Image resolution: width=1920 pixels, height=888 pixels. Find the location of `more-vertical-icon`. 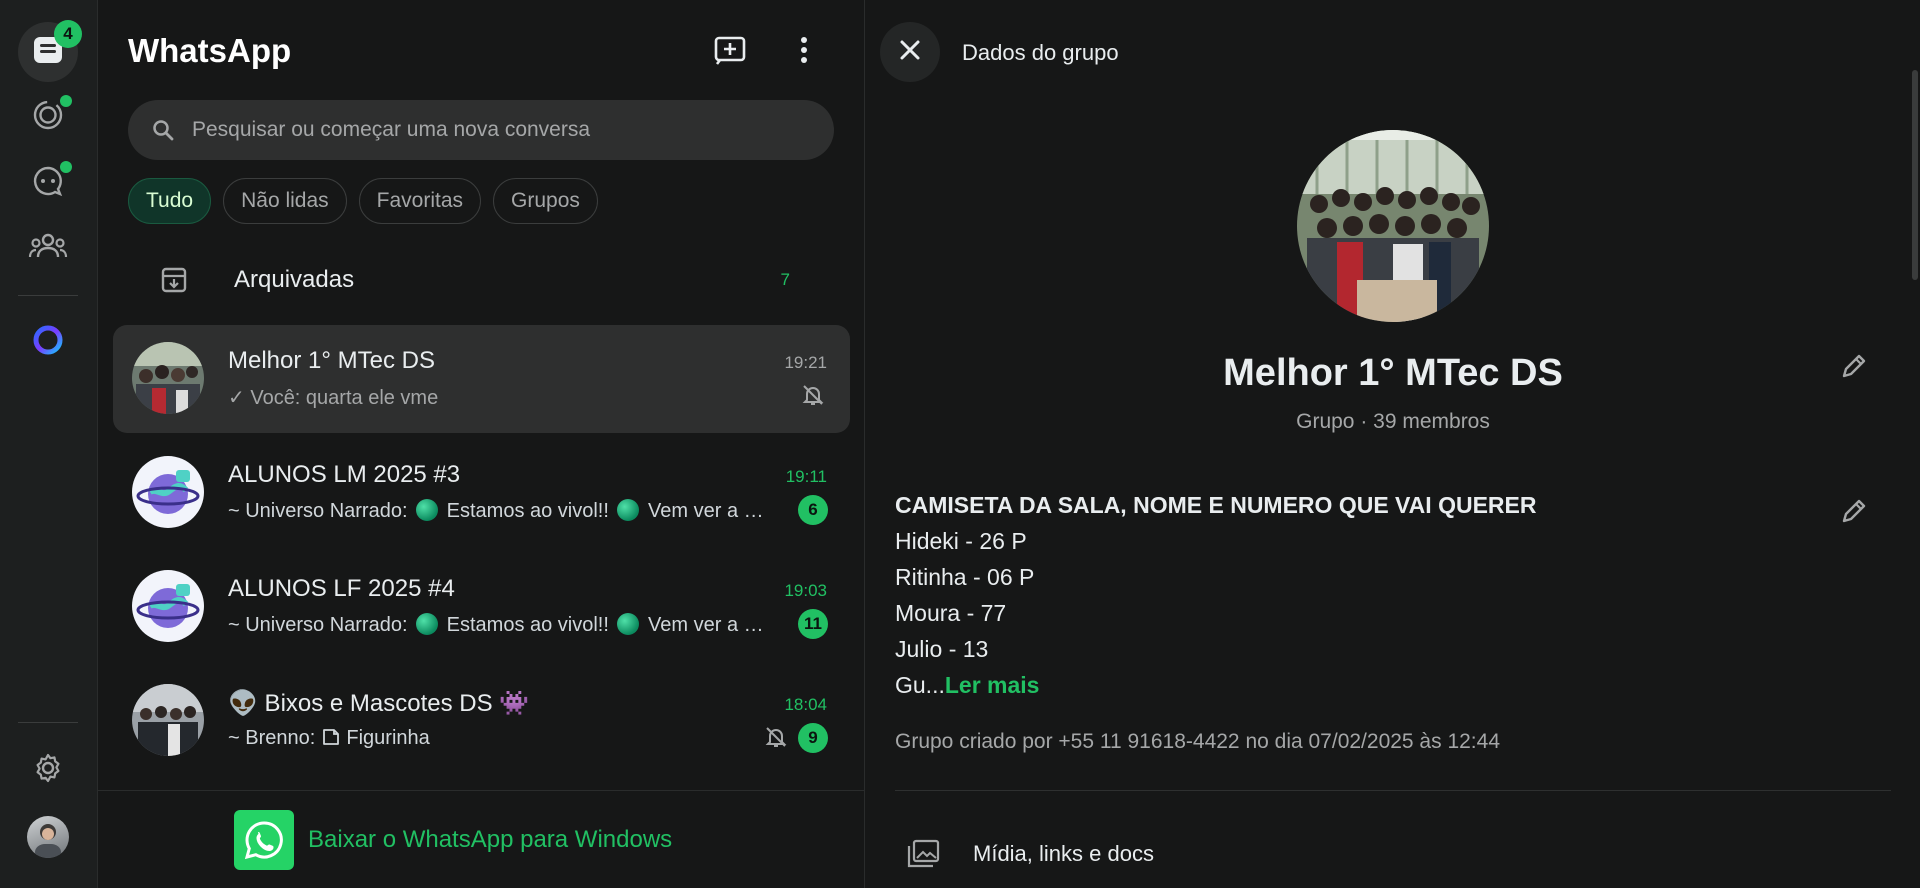

more-vertical-icon is located at coordinates (804, 52).